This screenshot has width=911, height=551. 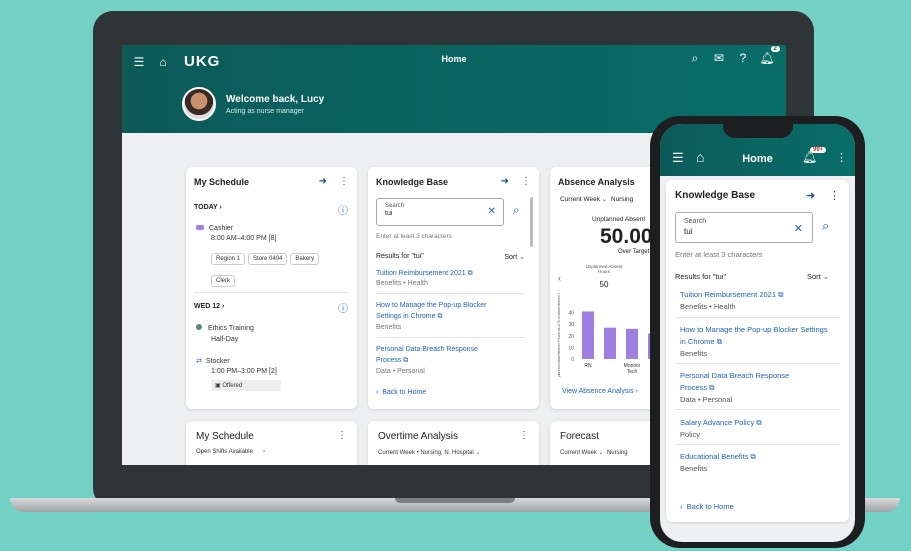 I want to click on result-item: Educational Benefits ⧉ Benefits, so click(x=760, y=462).